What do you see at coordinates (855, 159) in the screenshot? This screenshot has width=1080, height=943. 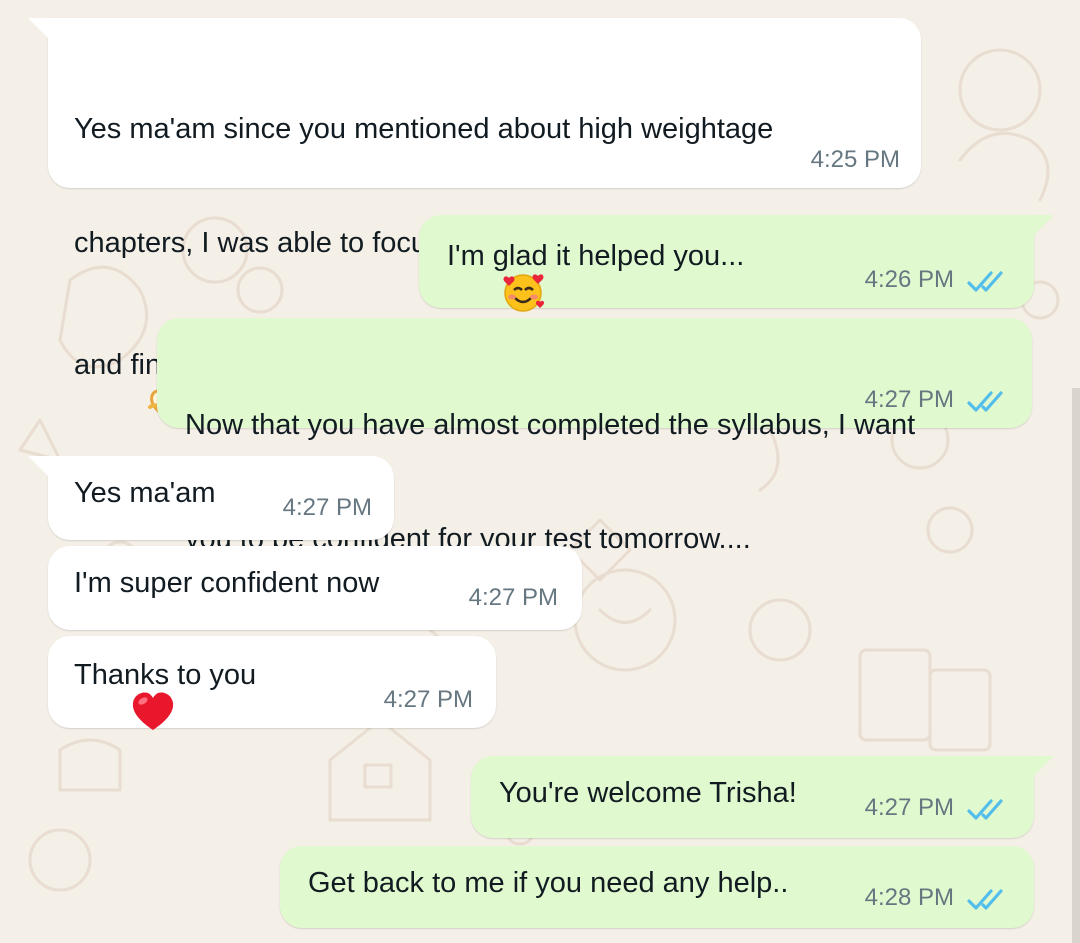 I see `message-time: 4:25 PM` at bounding box center [855, 159].